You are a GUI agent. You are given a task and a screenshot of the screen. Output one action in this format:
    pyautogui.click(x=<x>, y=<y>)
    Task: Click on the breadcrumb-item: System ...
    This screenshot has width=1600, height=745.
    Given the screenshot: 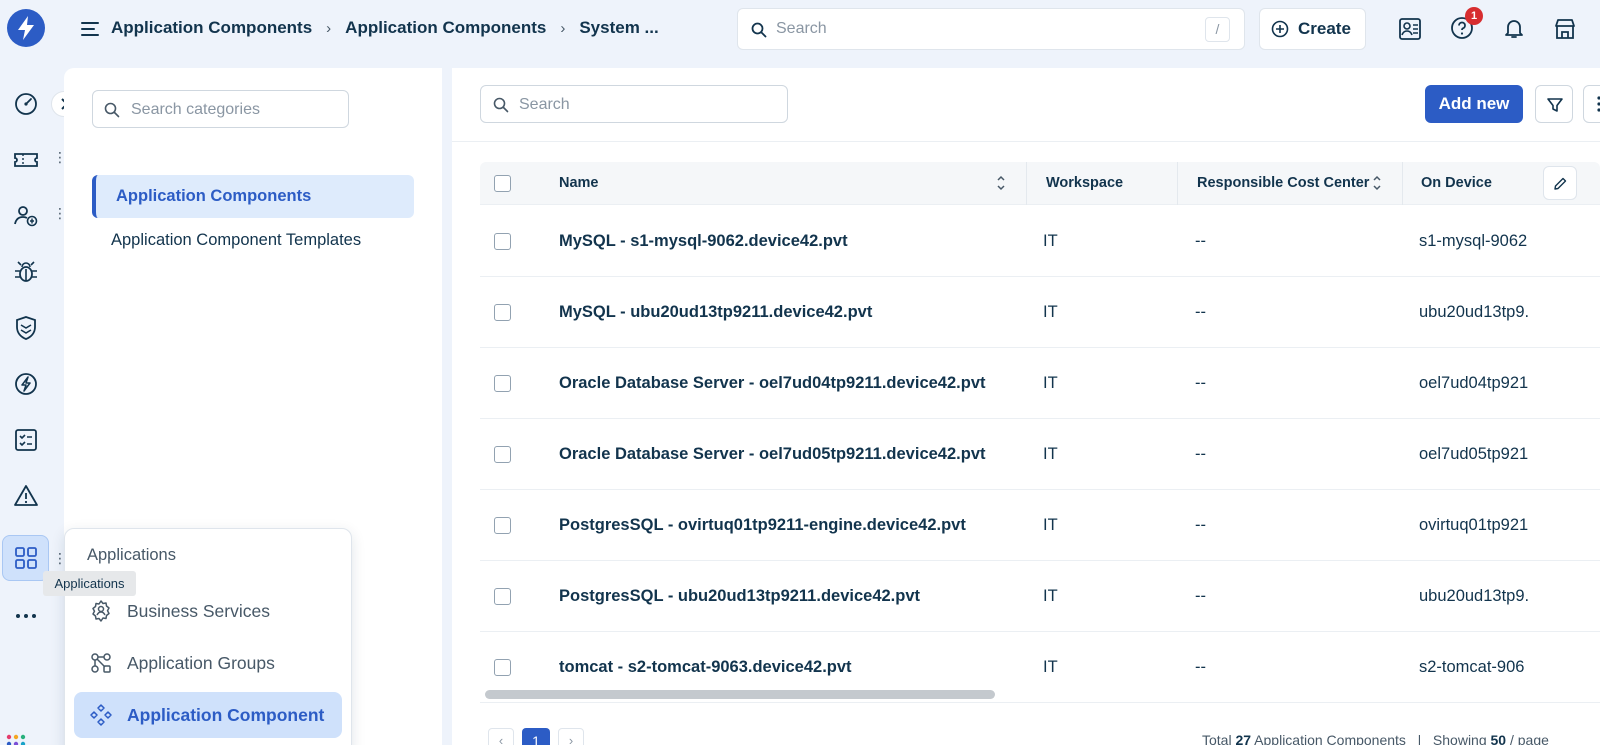 What is the action you would take?
    pyautogui.click(x=618, y=28)
    